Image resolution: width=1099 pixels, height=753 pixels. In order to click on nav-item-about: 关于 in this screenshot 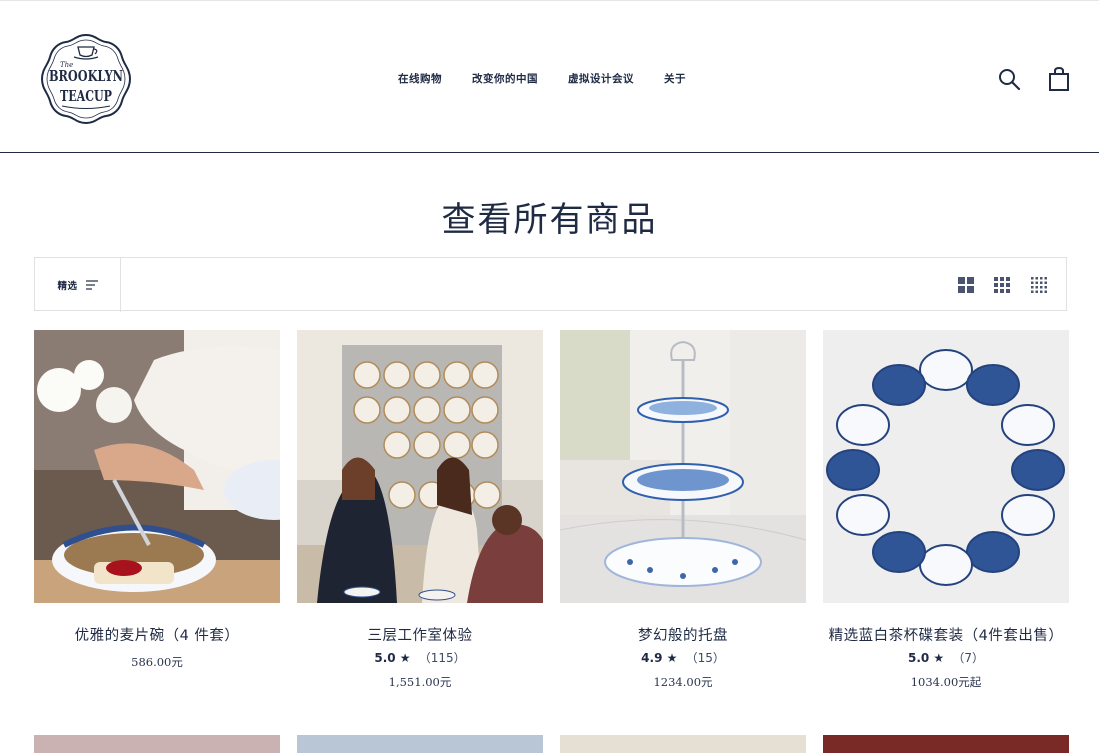, I will do `click(675, 78)`.